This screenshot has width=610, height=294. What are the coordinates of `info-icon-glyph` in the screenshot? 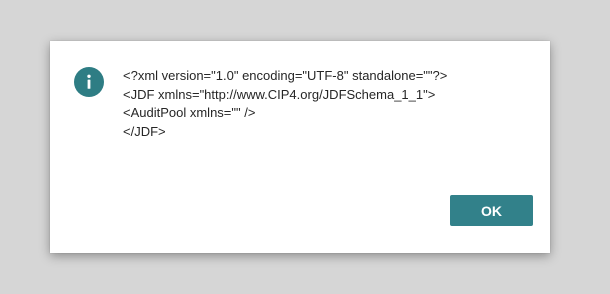 It's located at (89, 81).